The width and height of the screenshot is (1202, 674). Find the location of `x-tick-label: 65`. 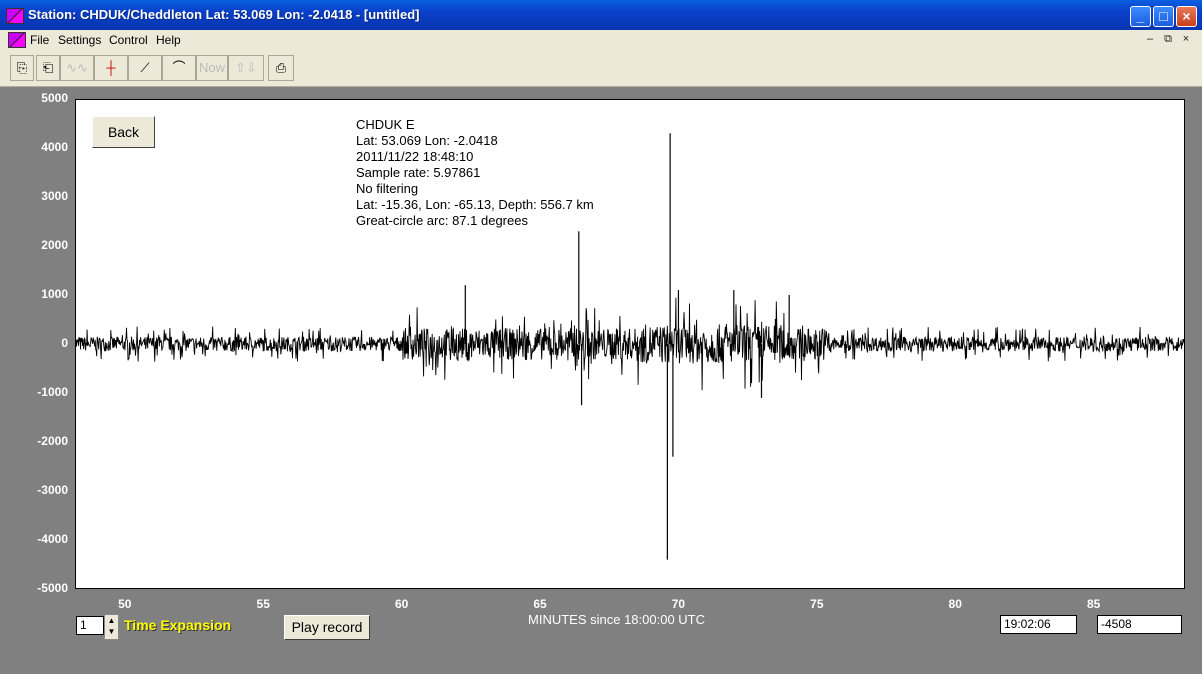

x-tick-label: 65 is located at coordinates (540, 604).